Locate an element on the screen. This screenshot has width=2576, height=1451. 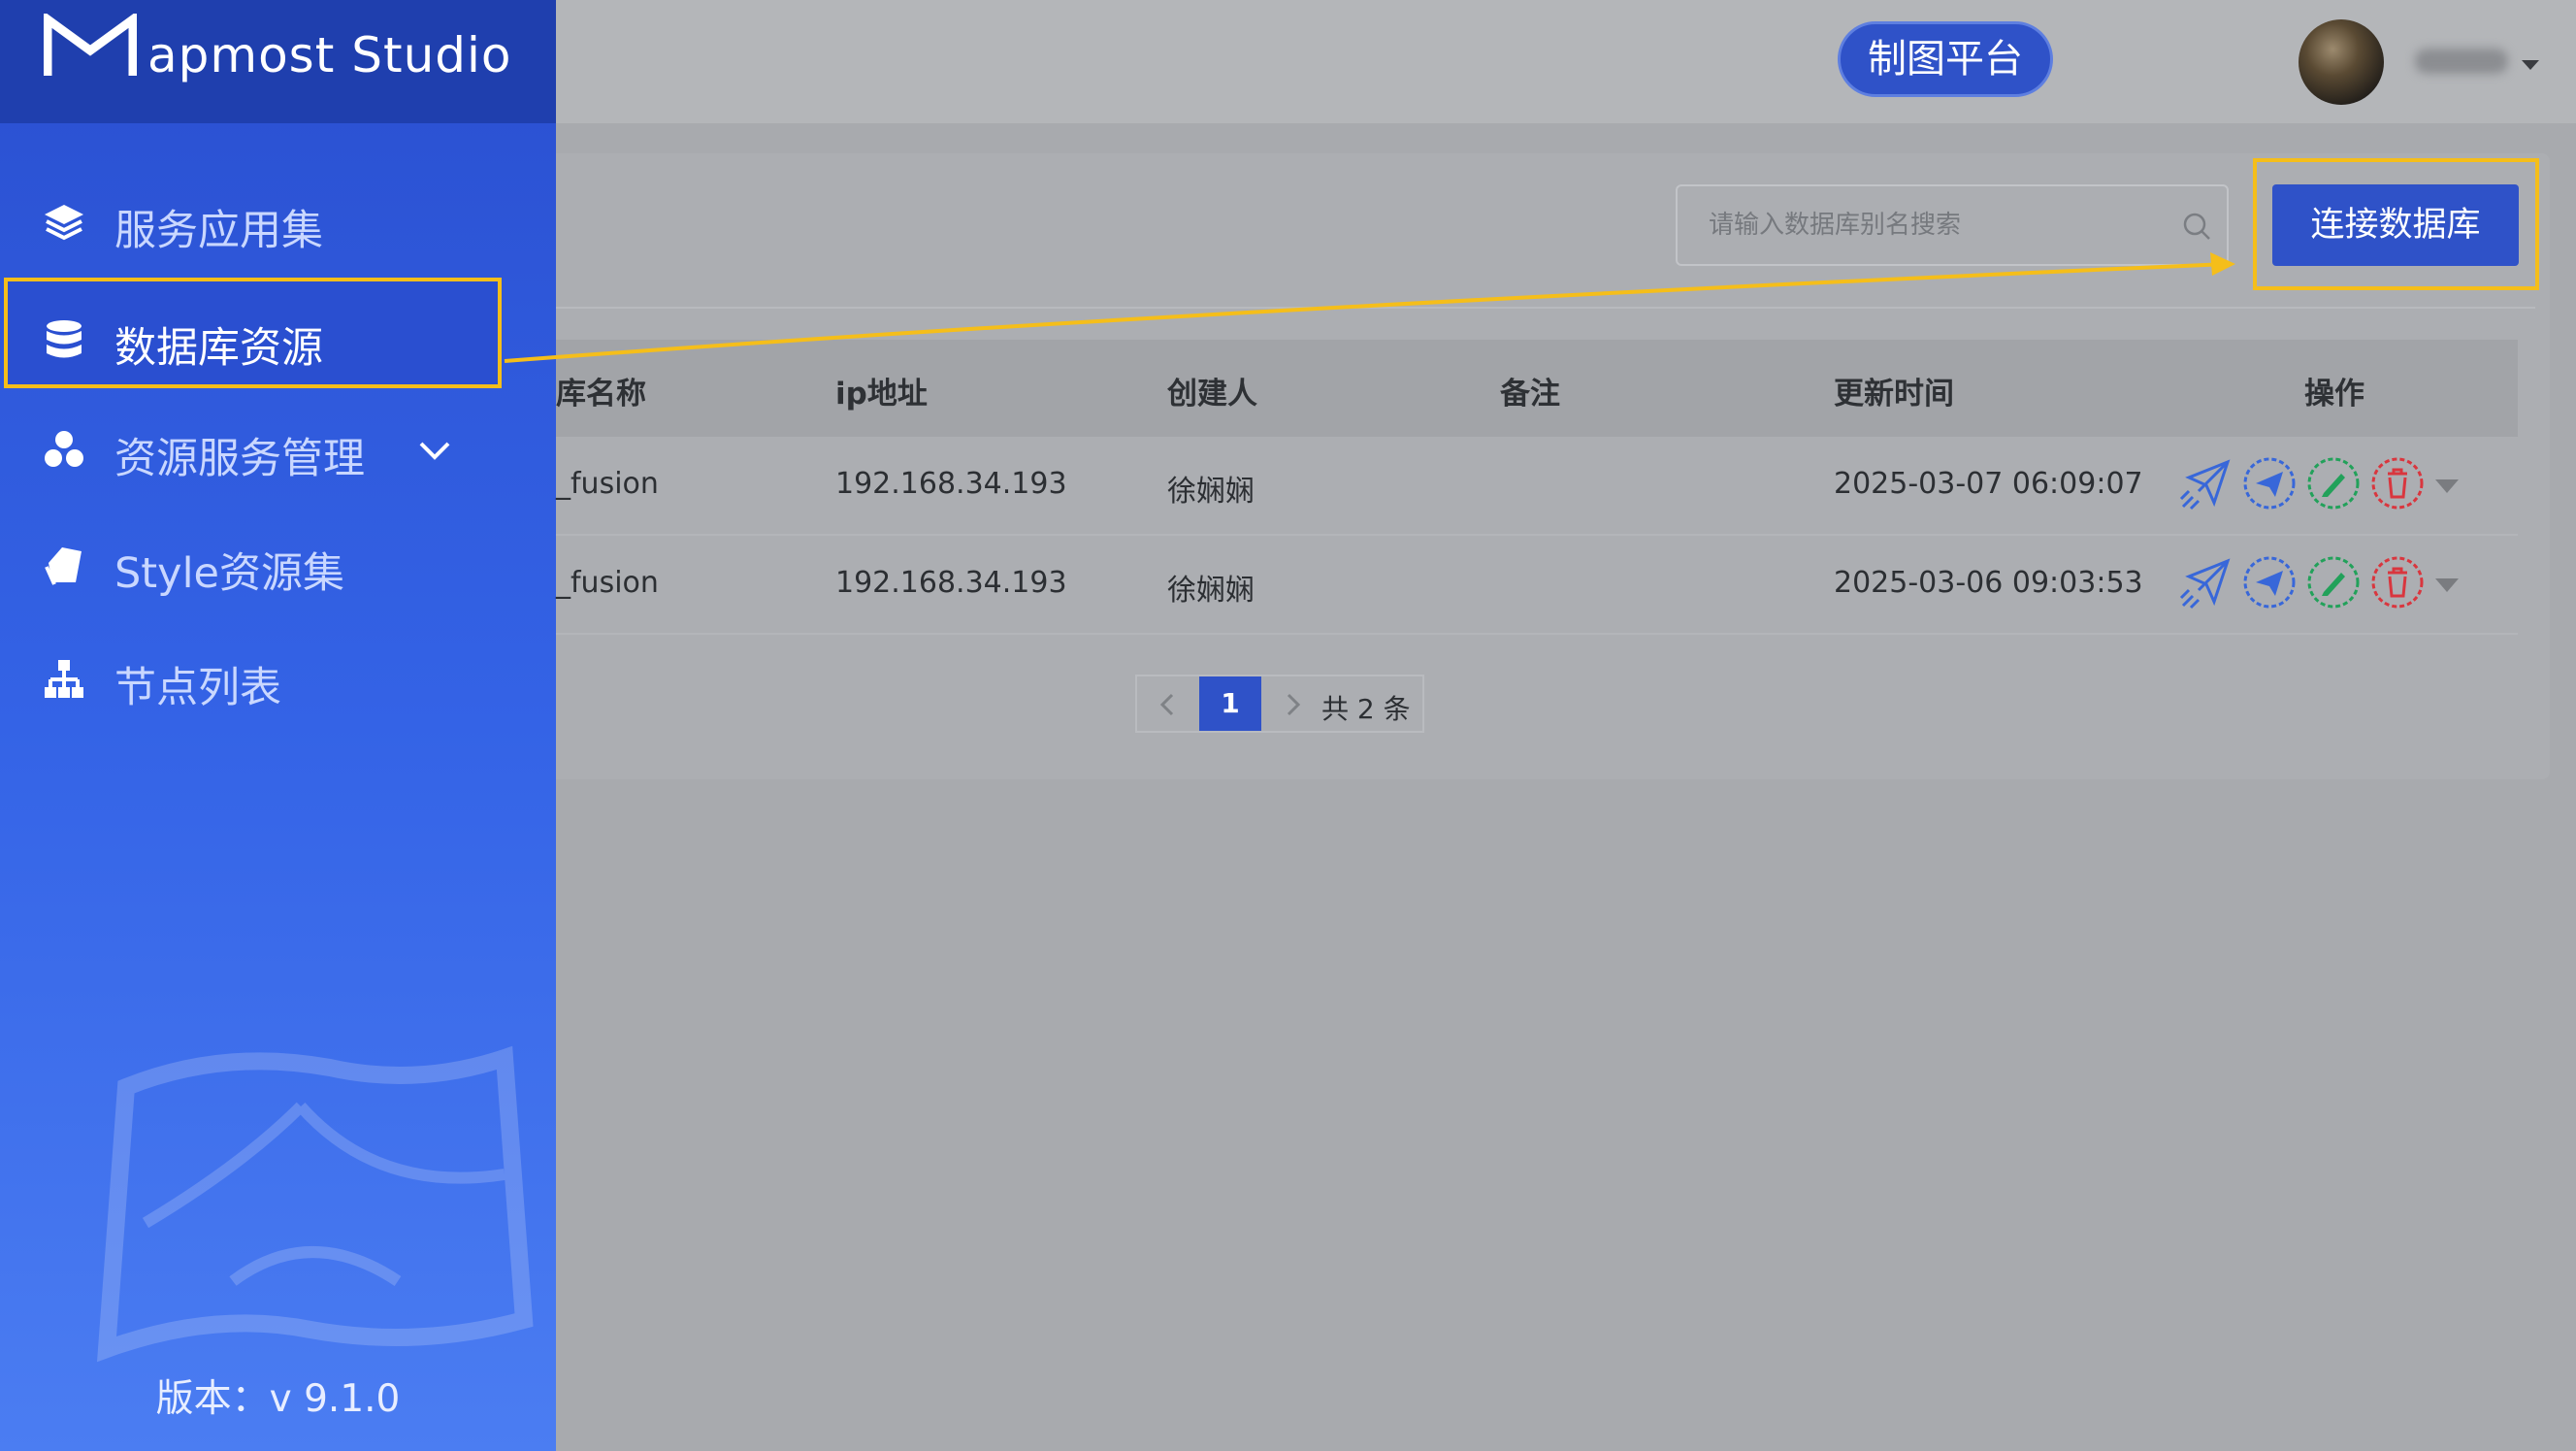
sidebar-item-service-apps: 服务应用集 is located at coordinates (278, 223).